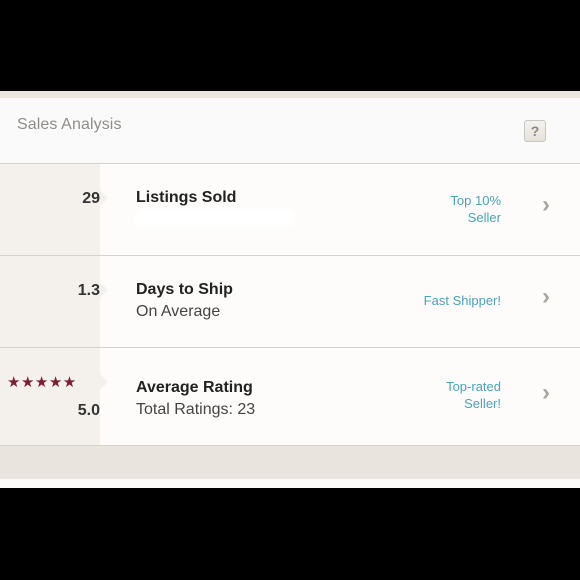 The height and width of the screenshot is (580, 580). I want to click on panel-header: Sales Analysis ?, so click(290, 131).